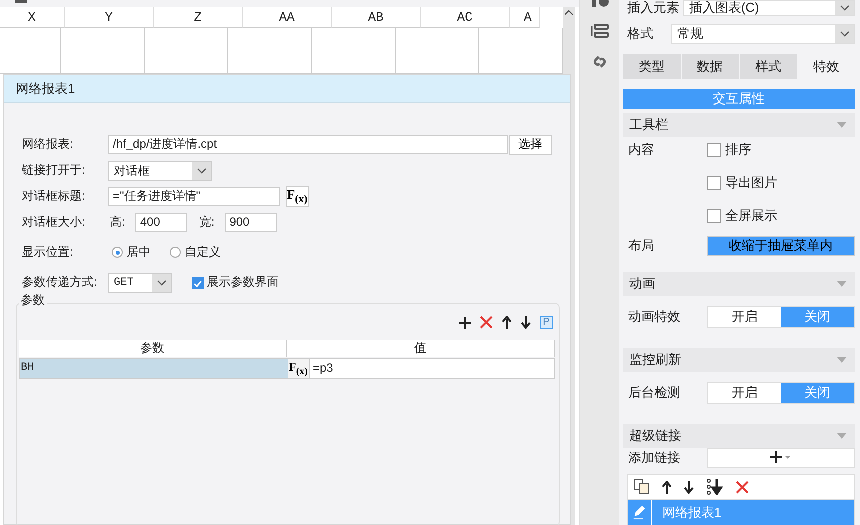 This screenshot has width=860, height=525. I want to click on section-title: 交互属性, so click(739, 99).